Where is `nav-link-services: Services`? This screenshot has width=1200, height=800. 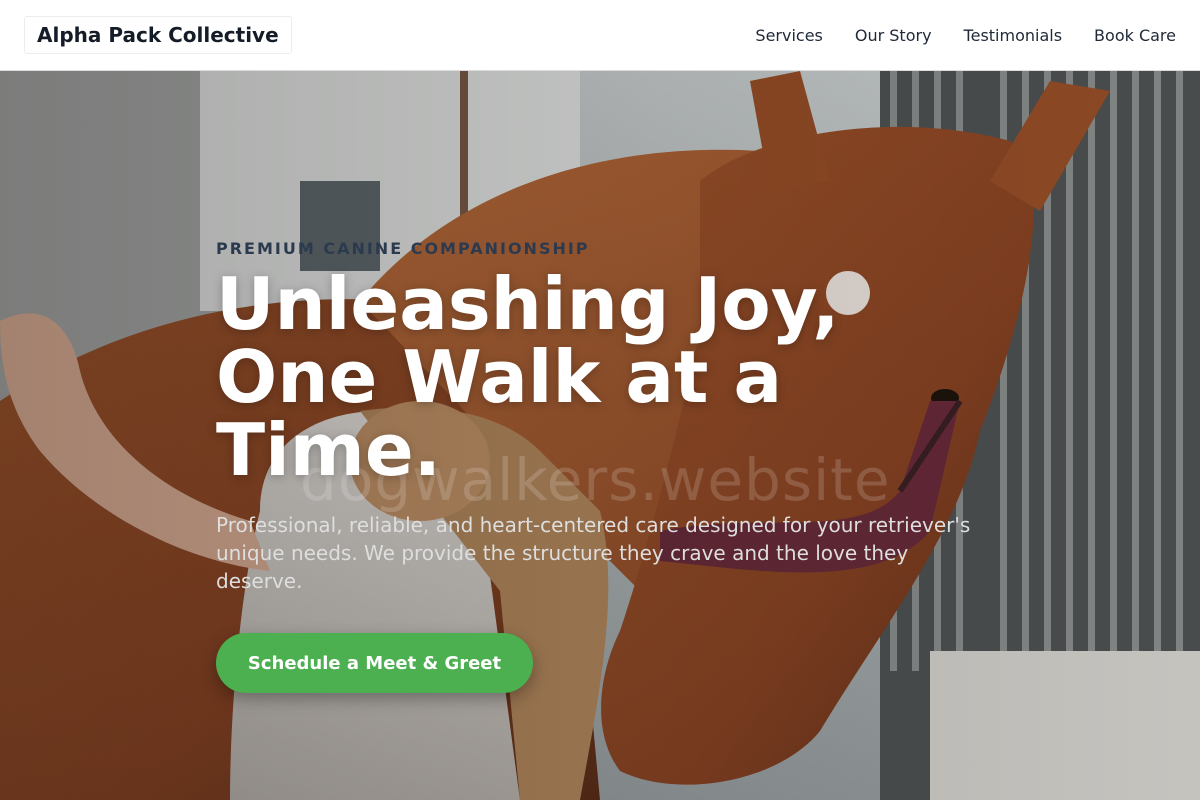
nav-link-services: Services is located at coordinates (788, 35).